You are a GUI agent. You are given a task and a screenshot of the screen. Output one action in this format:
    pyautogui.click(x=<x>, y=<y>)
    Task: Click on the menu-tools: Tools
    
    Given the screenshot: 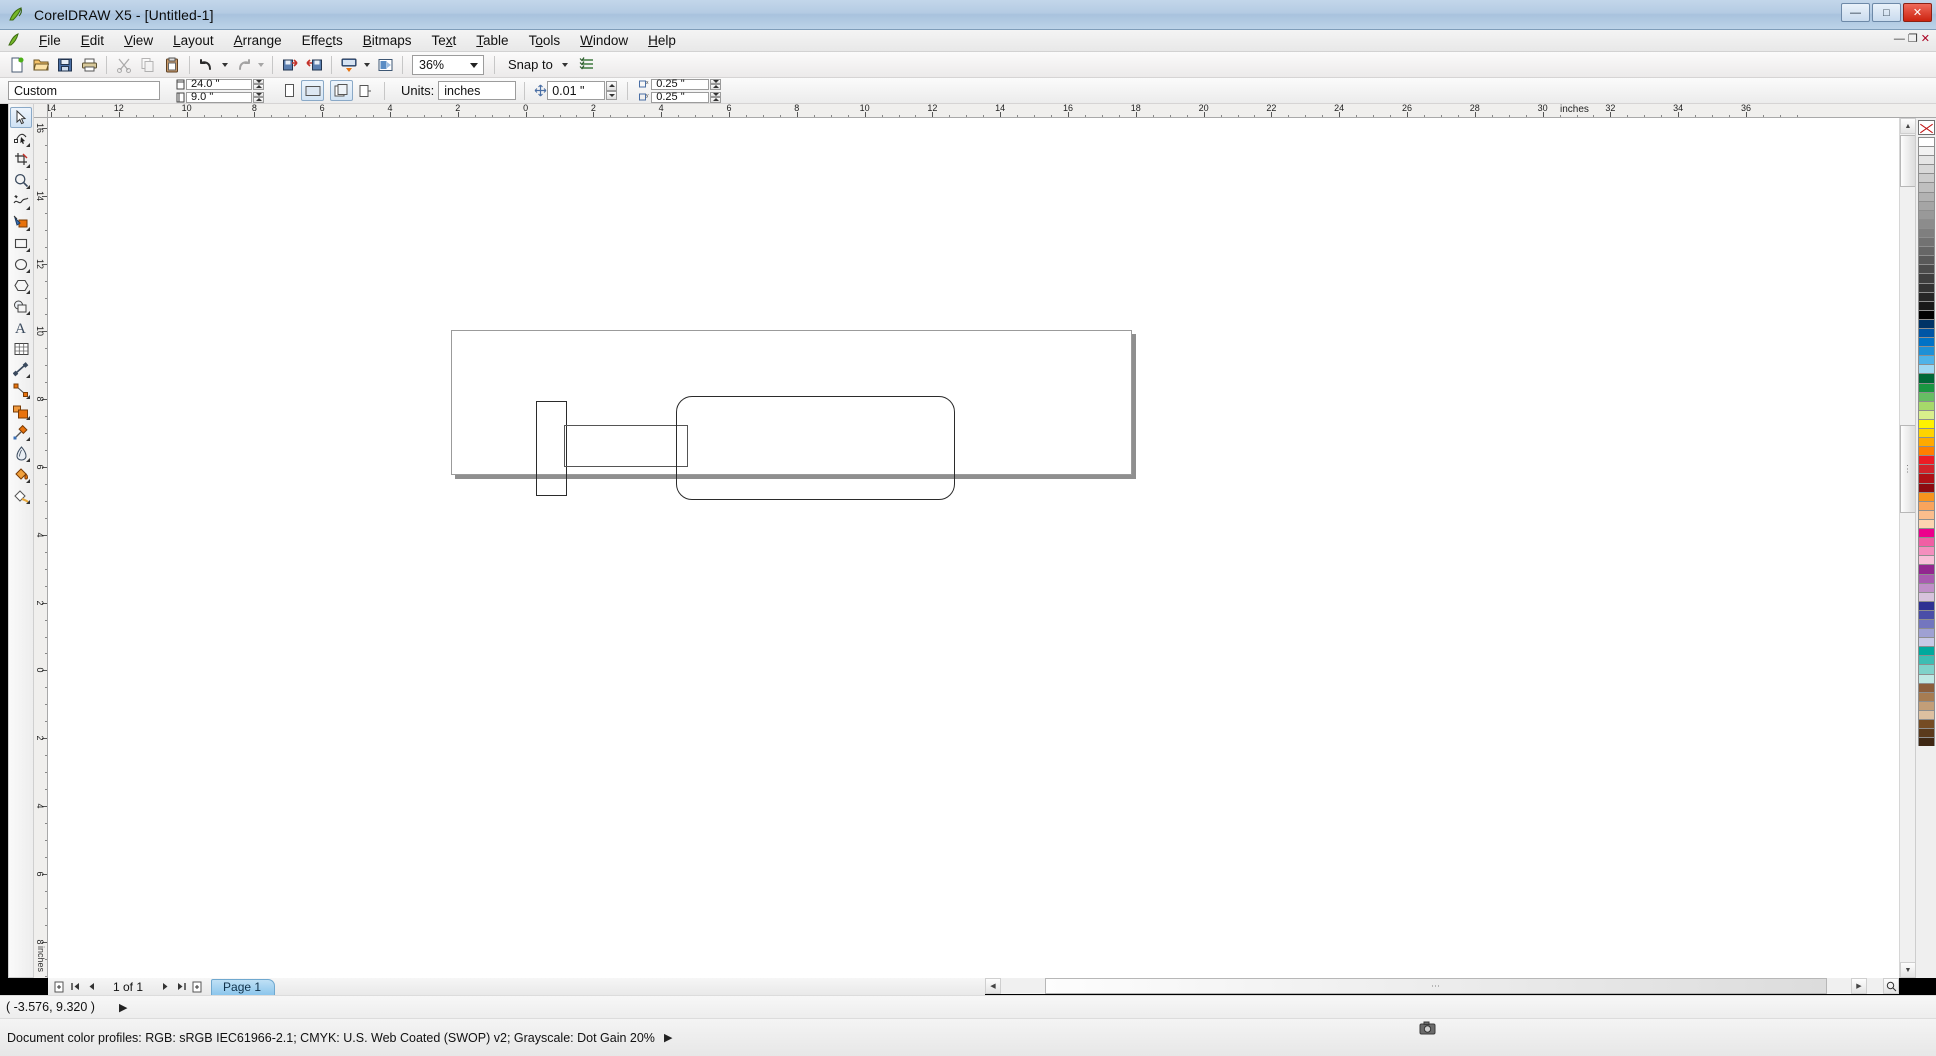 What is the action you would take?
    pyautogui.click(x=545, y=40)
    